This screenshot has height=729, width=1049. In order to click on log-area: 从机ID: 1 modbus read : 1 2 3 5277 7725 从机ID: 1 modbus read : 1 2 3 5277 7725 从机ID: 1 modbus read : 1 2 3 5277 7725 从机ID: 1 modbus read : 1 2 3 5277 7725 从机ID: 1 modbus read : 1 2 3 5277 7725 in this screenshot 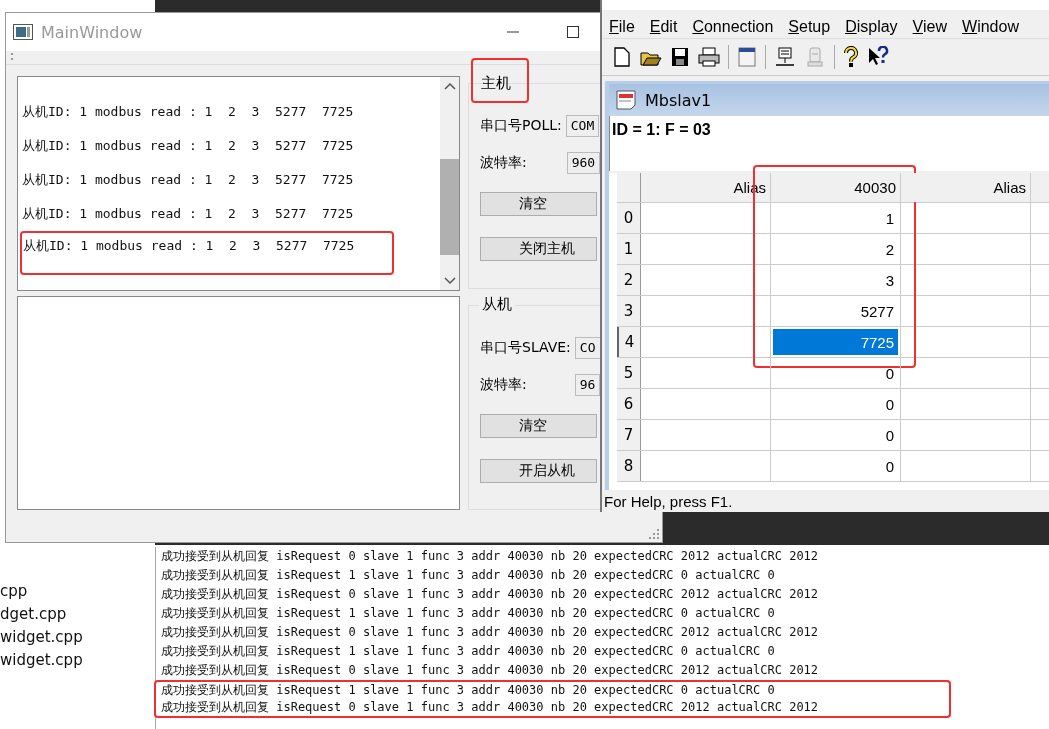, I will do `click(238, 183)`.